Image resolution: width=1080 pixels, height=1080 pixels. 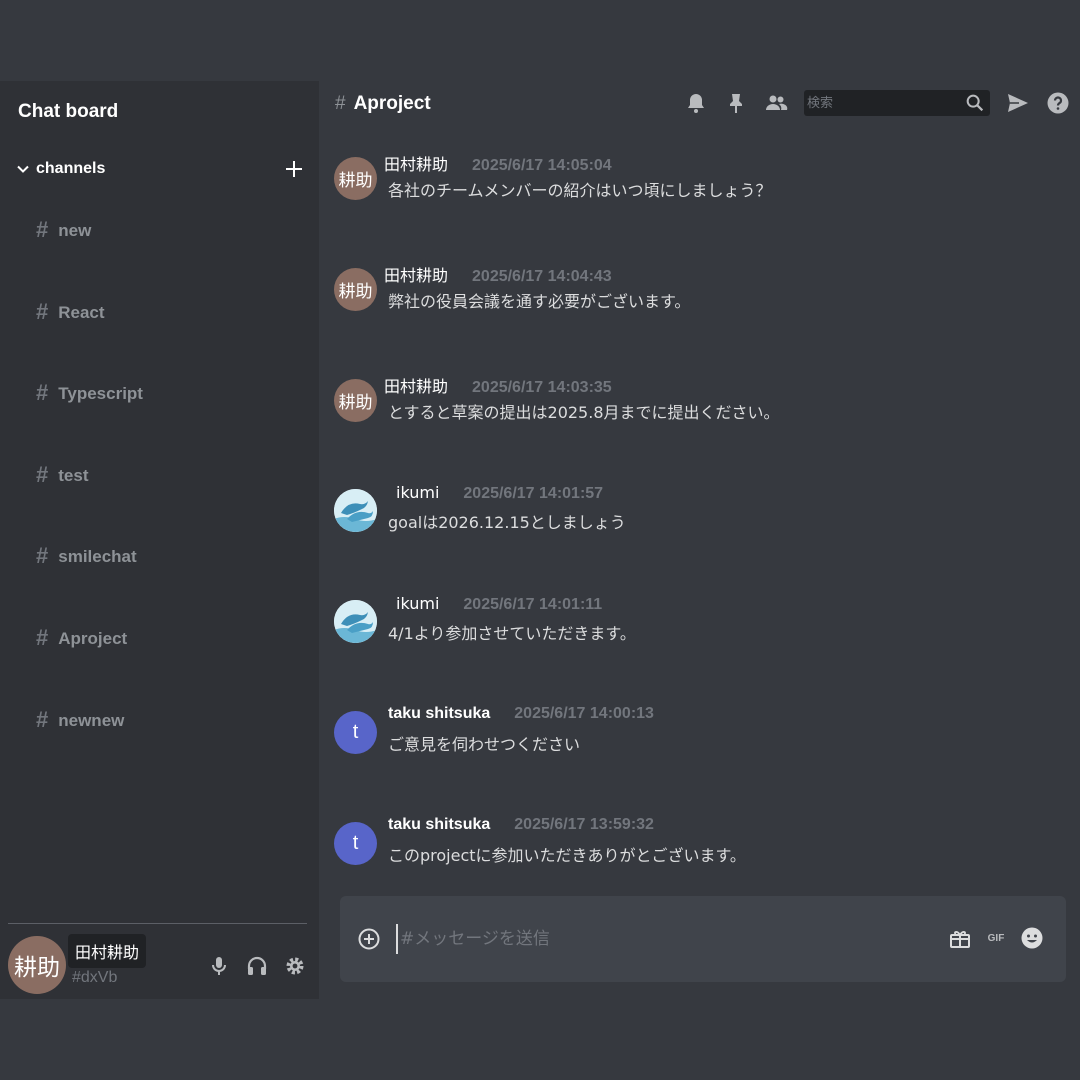 I want to click on channel-name: new, so click(x=75, y=230).